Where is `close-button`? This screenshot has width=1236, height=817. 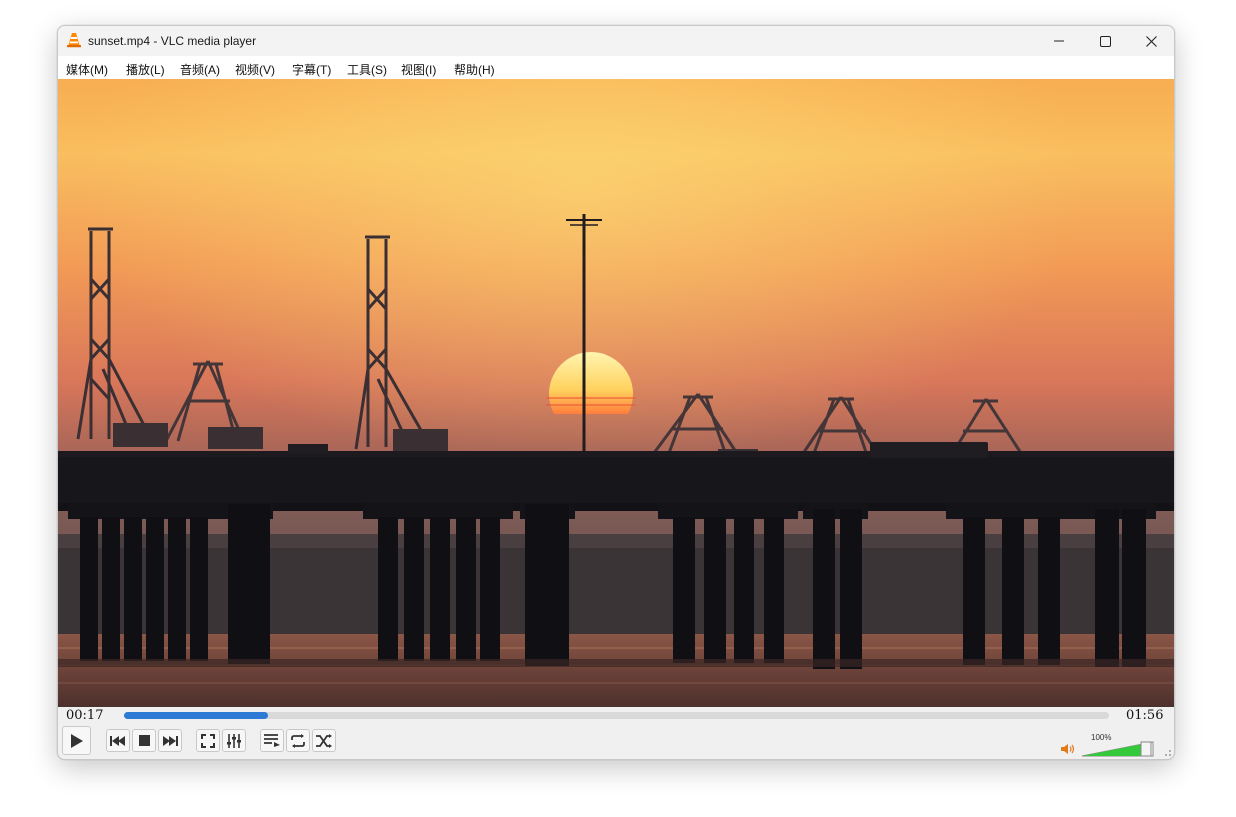
close-button is located at coordinates (1151, 41).